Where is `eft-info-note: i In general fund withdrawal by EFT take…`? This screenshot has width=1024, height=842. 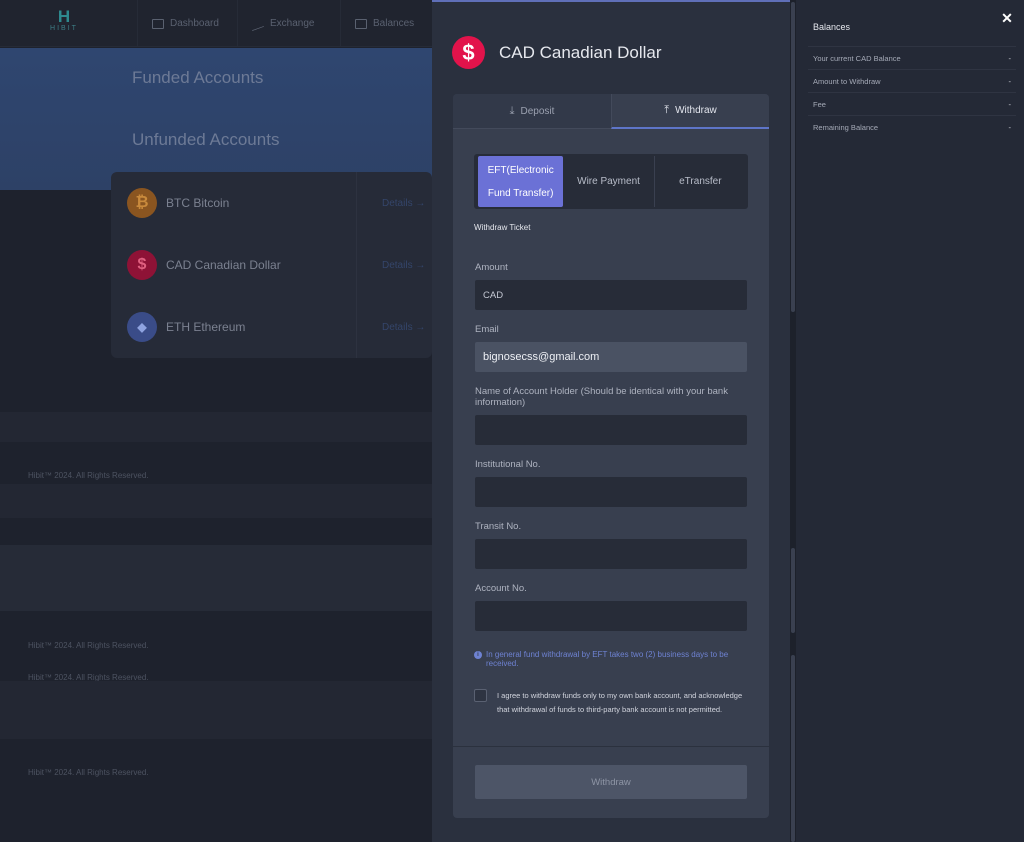 eft-info-note: i In general fund withdrawal by EFT take… is located at coordinates (611, 659).